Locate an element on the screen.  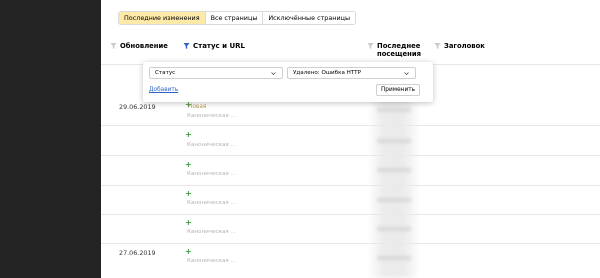
funnel-icon-active is located at coordinates (186, 46).